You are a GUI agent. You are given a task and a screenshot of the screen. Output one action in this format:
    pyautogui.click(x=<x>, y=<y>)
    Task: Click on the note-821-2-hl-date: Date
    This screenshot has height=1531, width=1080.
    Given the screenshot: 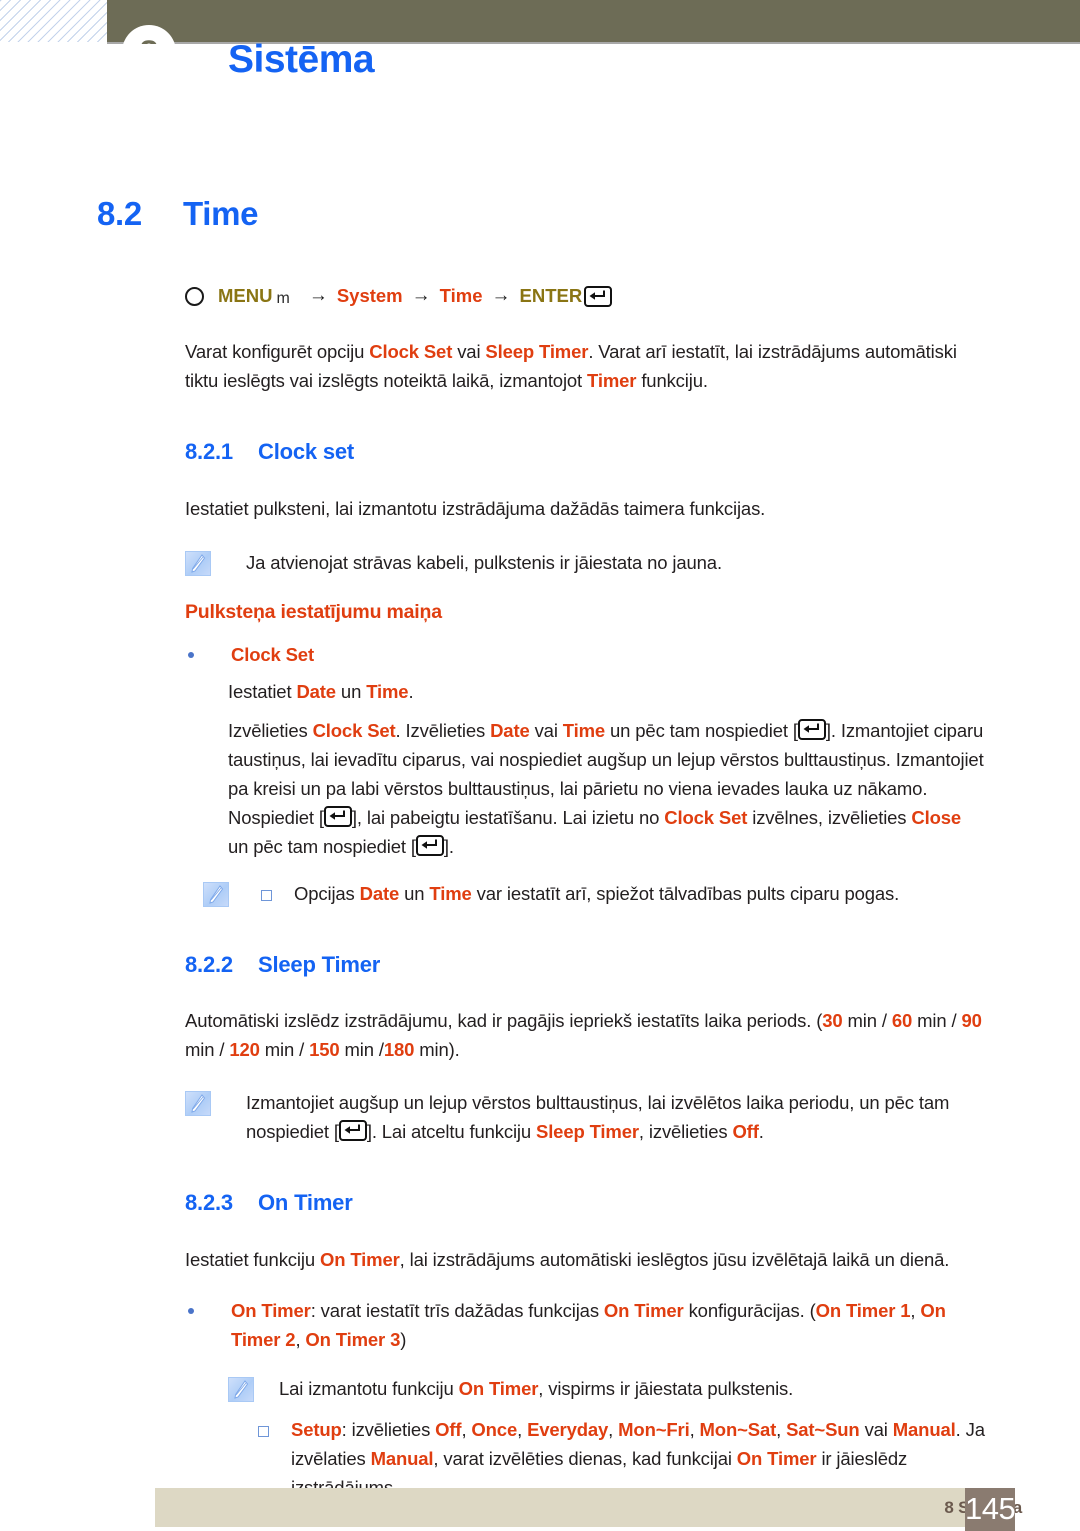 What is the action you would take?
    pyautogui.click(x=379, y=893)
    